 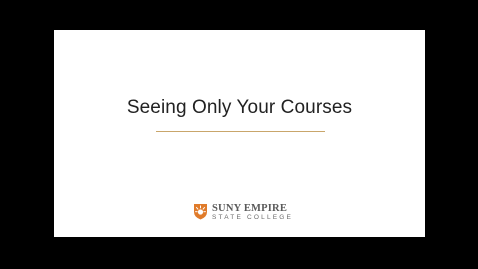 I want to click on slide-title: Seeing Only Your Courses, so click(x=239, y=107).